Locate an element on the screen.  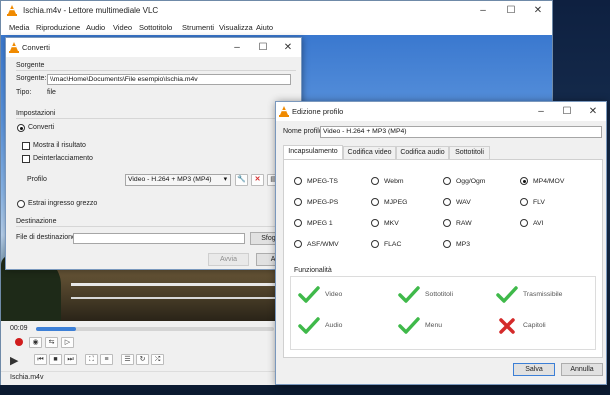
start-button: Avvia is located at coordinates (228, 259).